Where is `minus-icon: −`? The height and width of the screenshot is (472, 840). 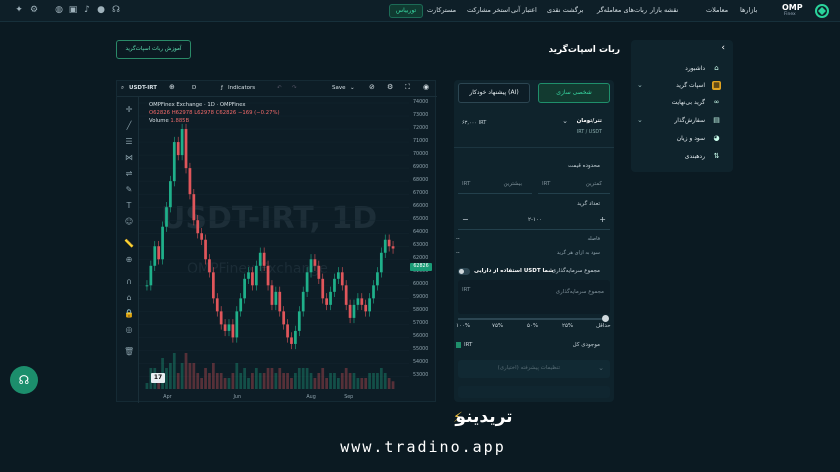
minus-icon: − is located at coordinates (465, 219).